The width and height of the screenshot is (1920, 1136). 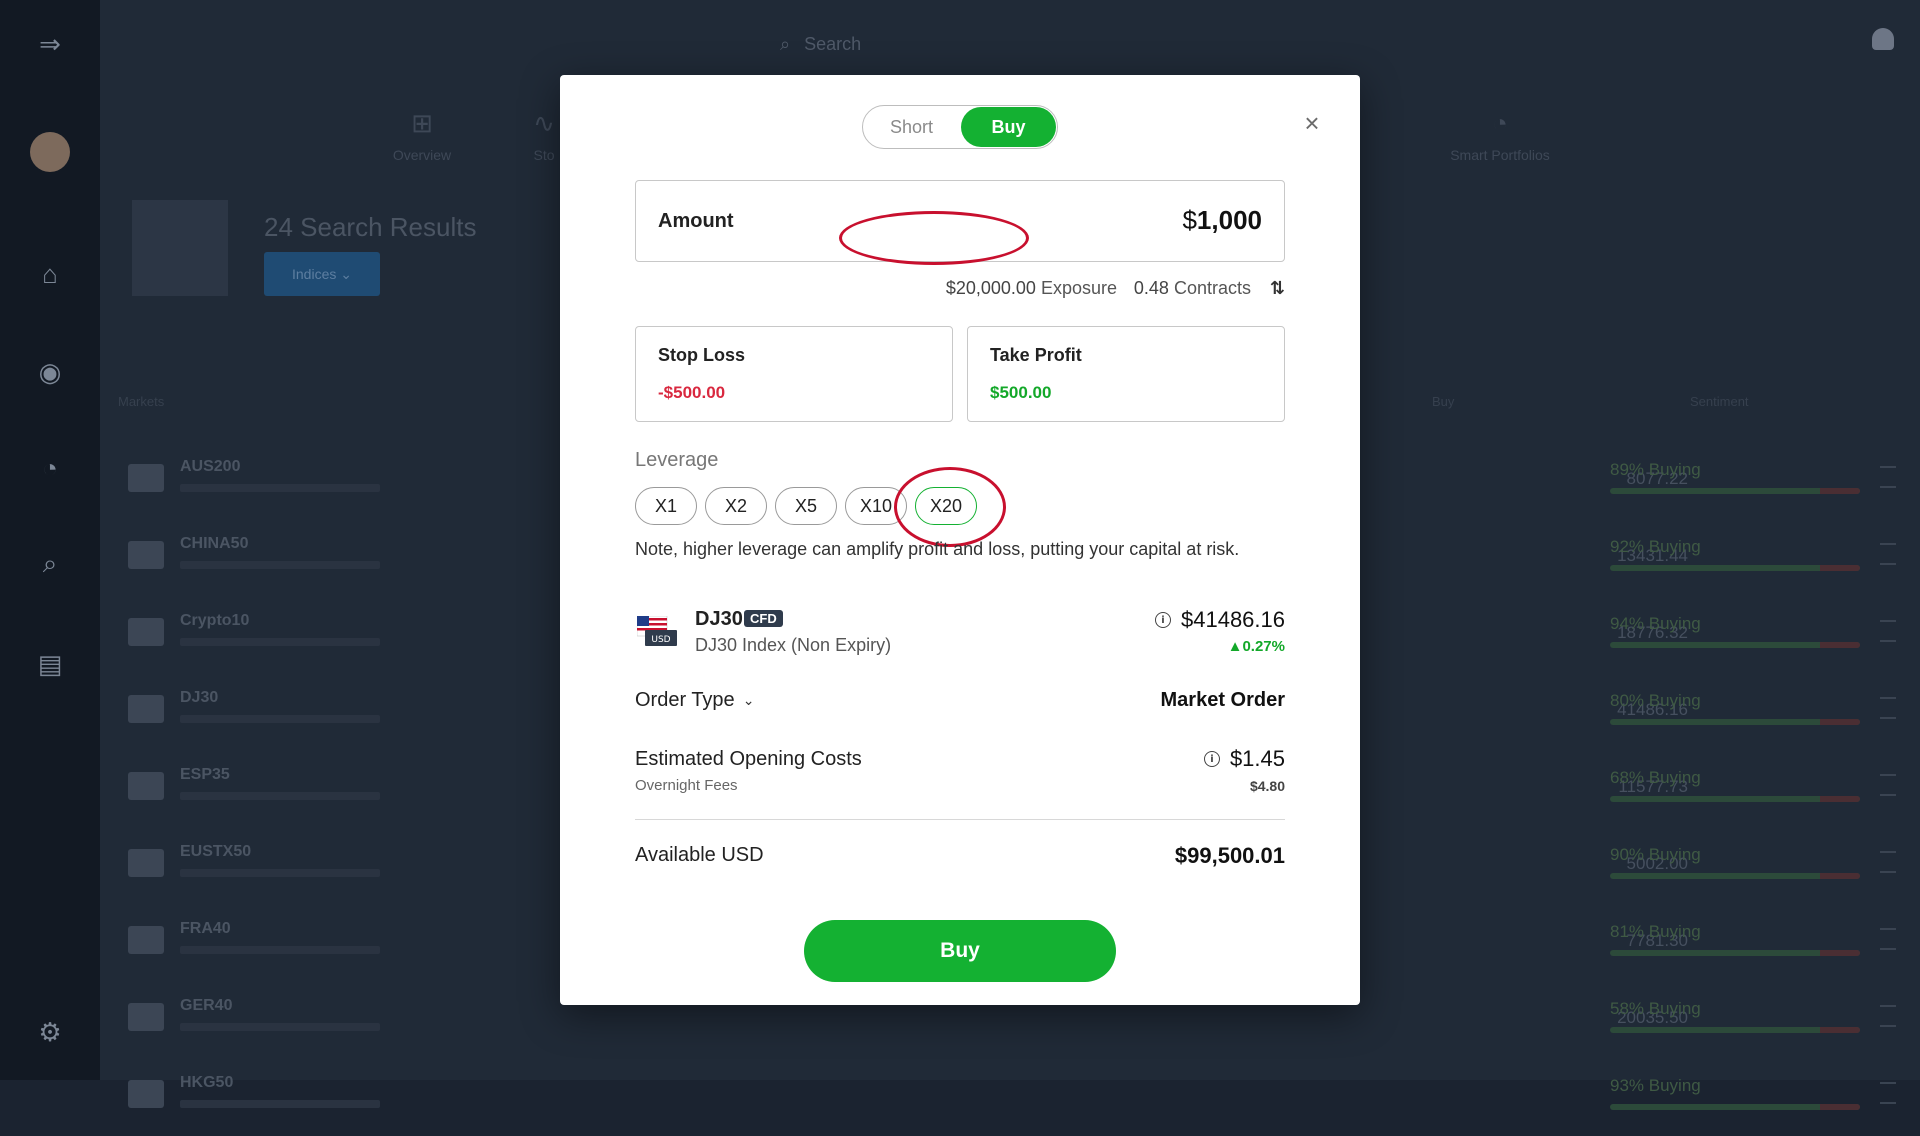 I want to click on news-icon: ▤, so click(x=50, y=664).